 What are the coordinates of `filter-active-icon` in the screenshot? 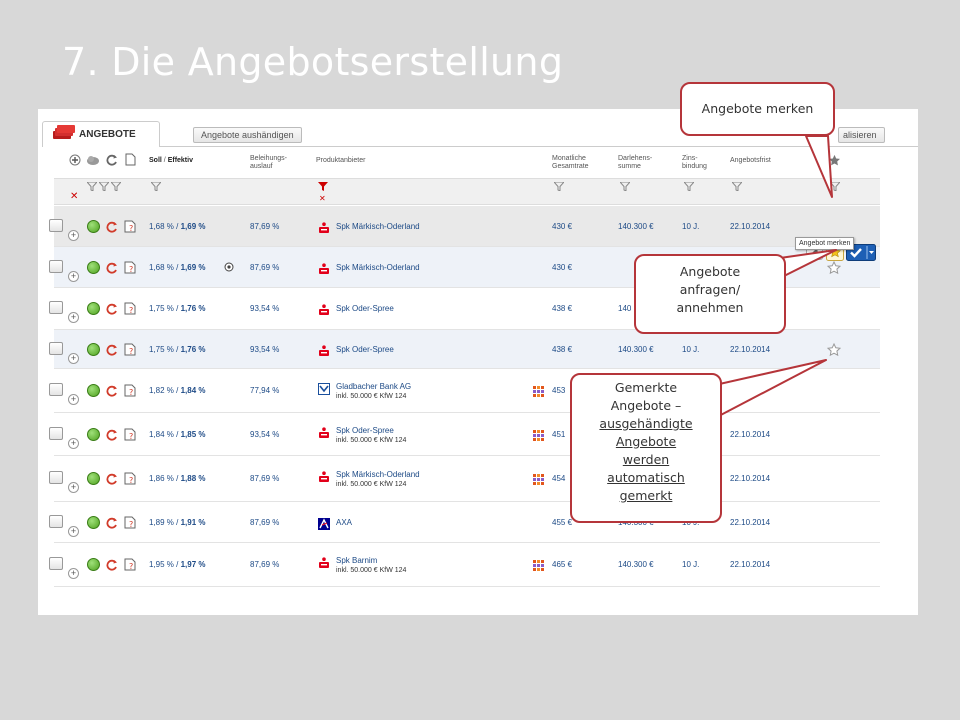 It's located at (323, 186).